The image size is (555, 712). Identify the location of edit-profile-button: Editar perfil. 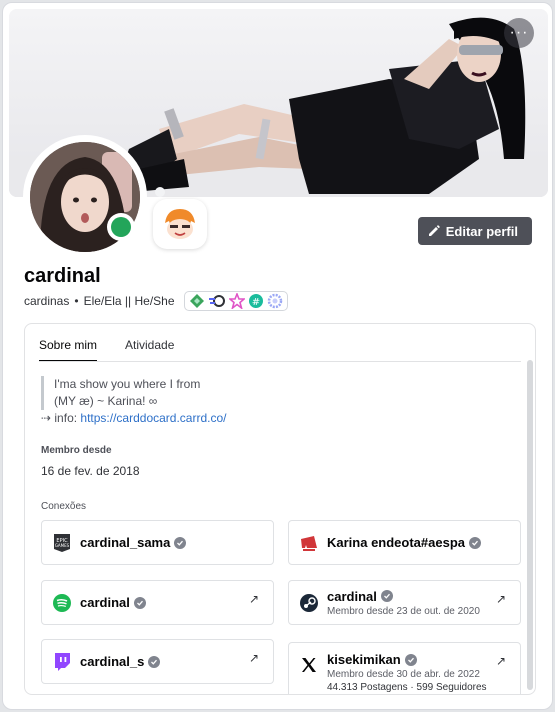
(474, 231).